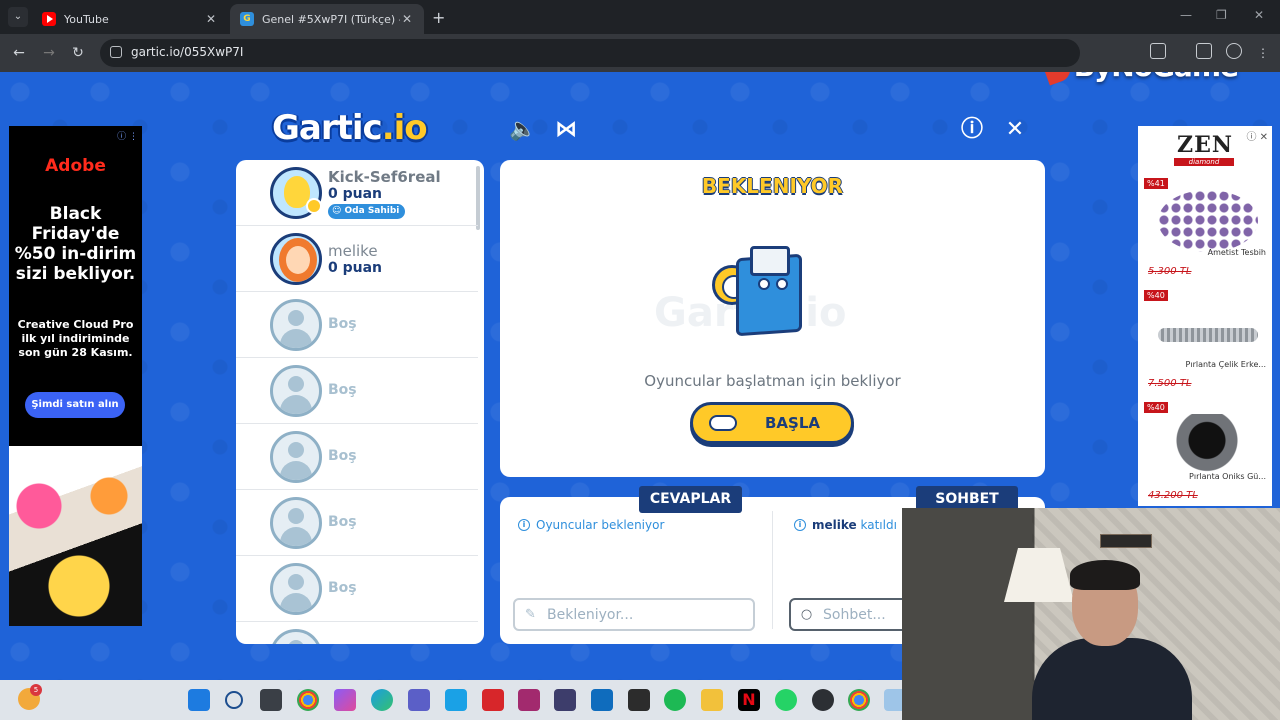  What do you see at coordinates (127, 135) in the screenshot?
I see `adchoices-icon: ⓘ ⋮` at bounding box center [127, 135].